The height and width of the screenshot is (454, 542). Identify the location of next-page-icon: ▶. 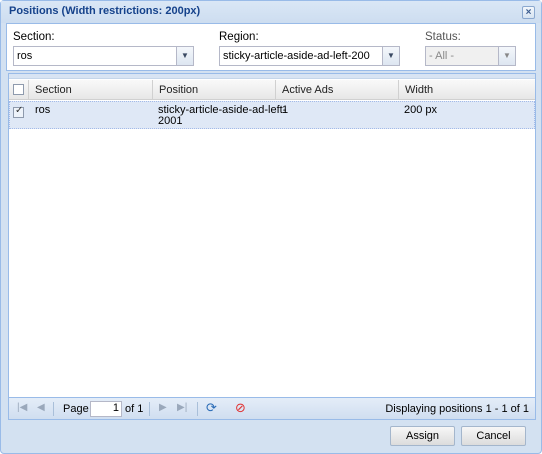
(163, 407).